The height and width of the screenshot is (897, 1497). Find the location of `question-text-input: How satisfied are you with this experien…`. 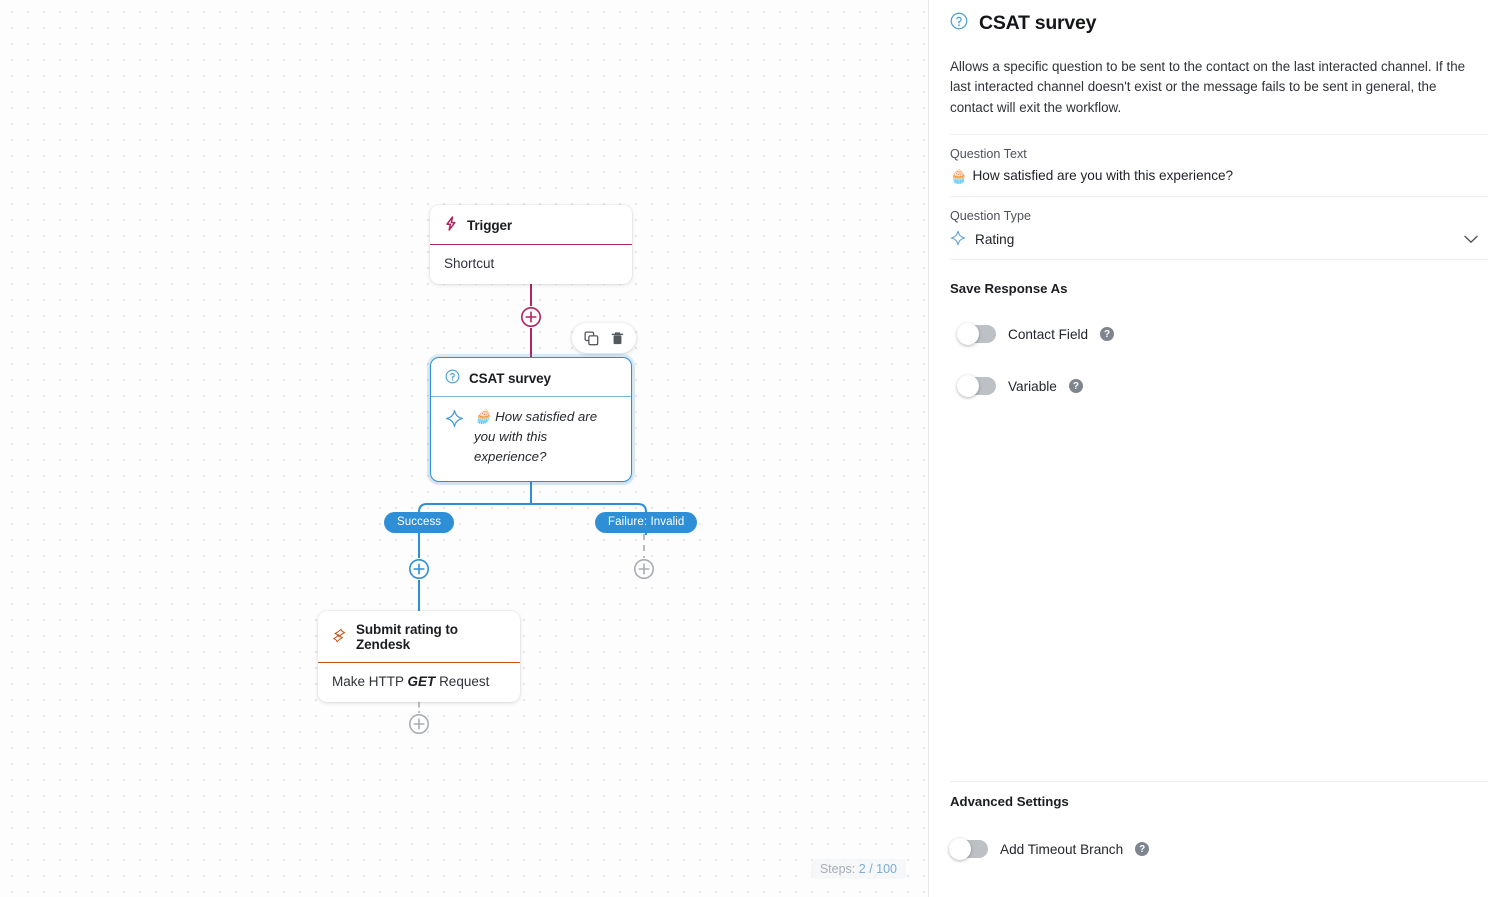

question-text-input: How satisfied are you with this experien… is located at coordinates (1102, 175).